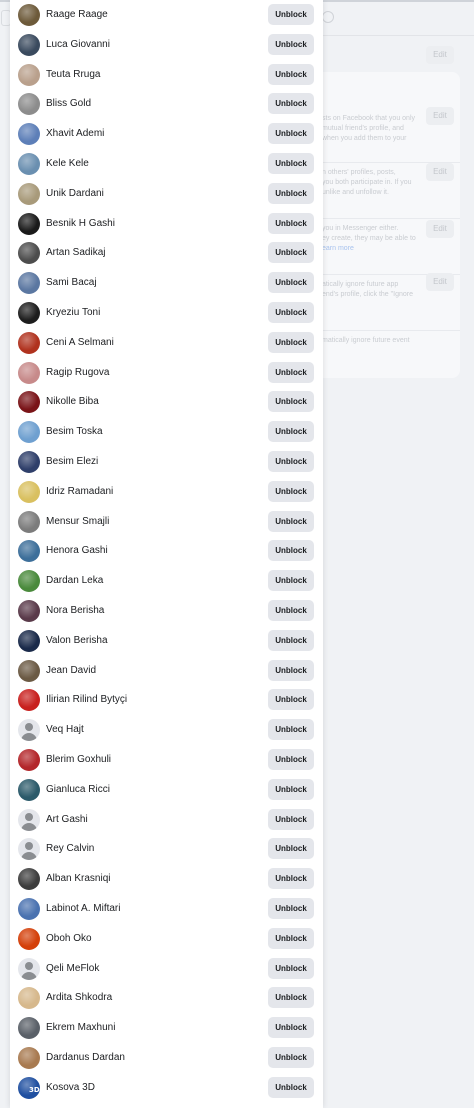 The image size is (474, 1108). I want to click on blocked-user-name: Qeli MeFlok, so click(72, 969).